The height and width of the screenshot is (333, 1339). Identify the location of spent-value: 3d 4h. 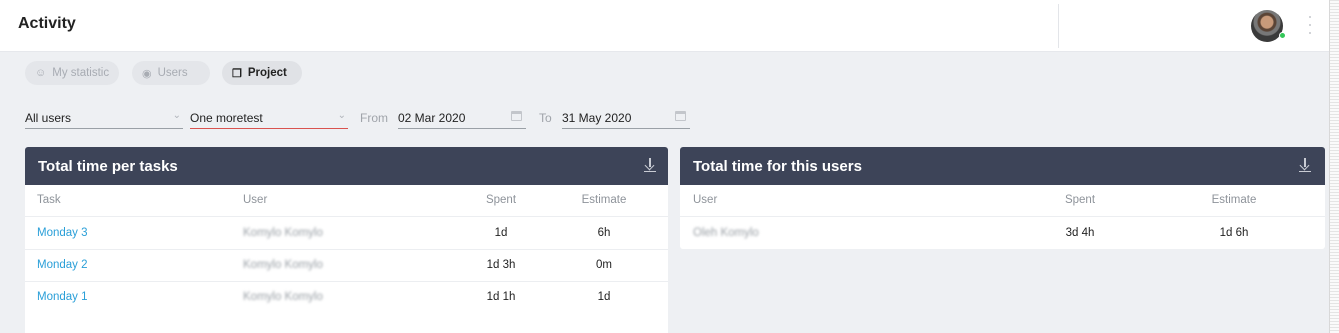
(1080, 233).